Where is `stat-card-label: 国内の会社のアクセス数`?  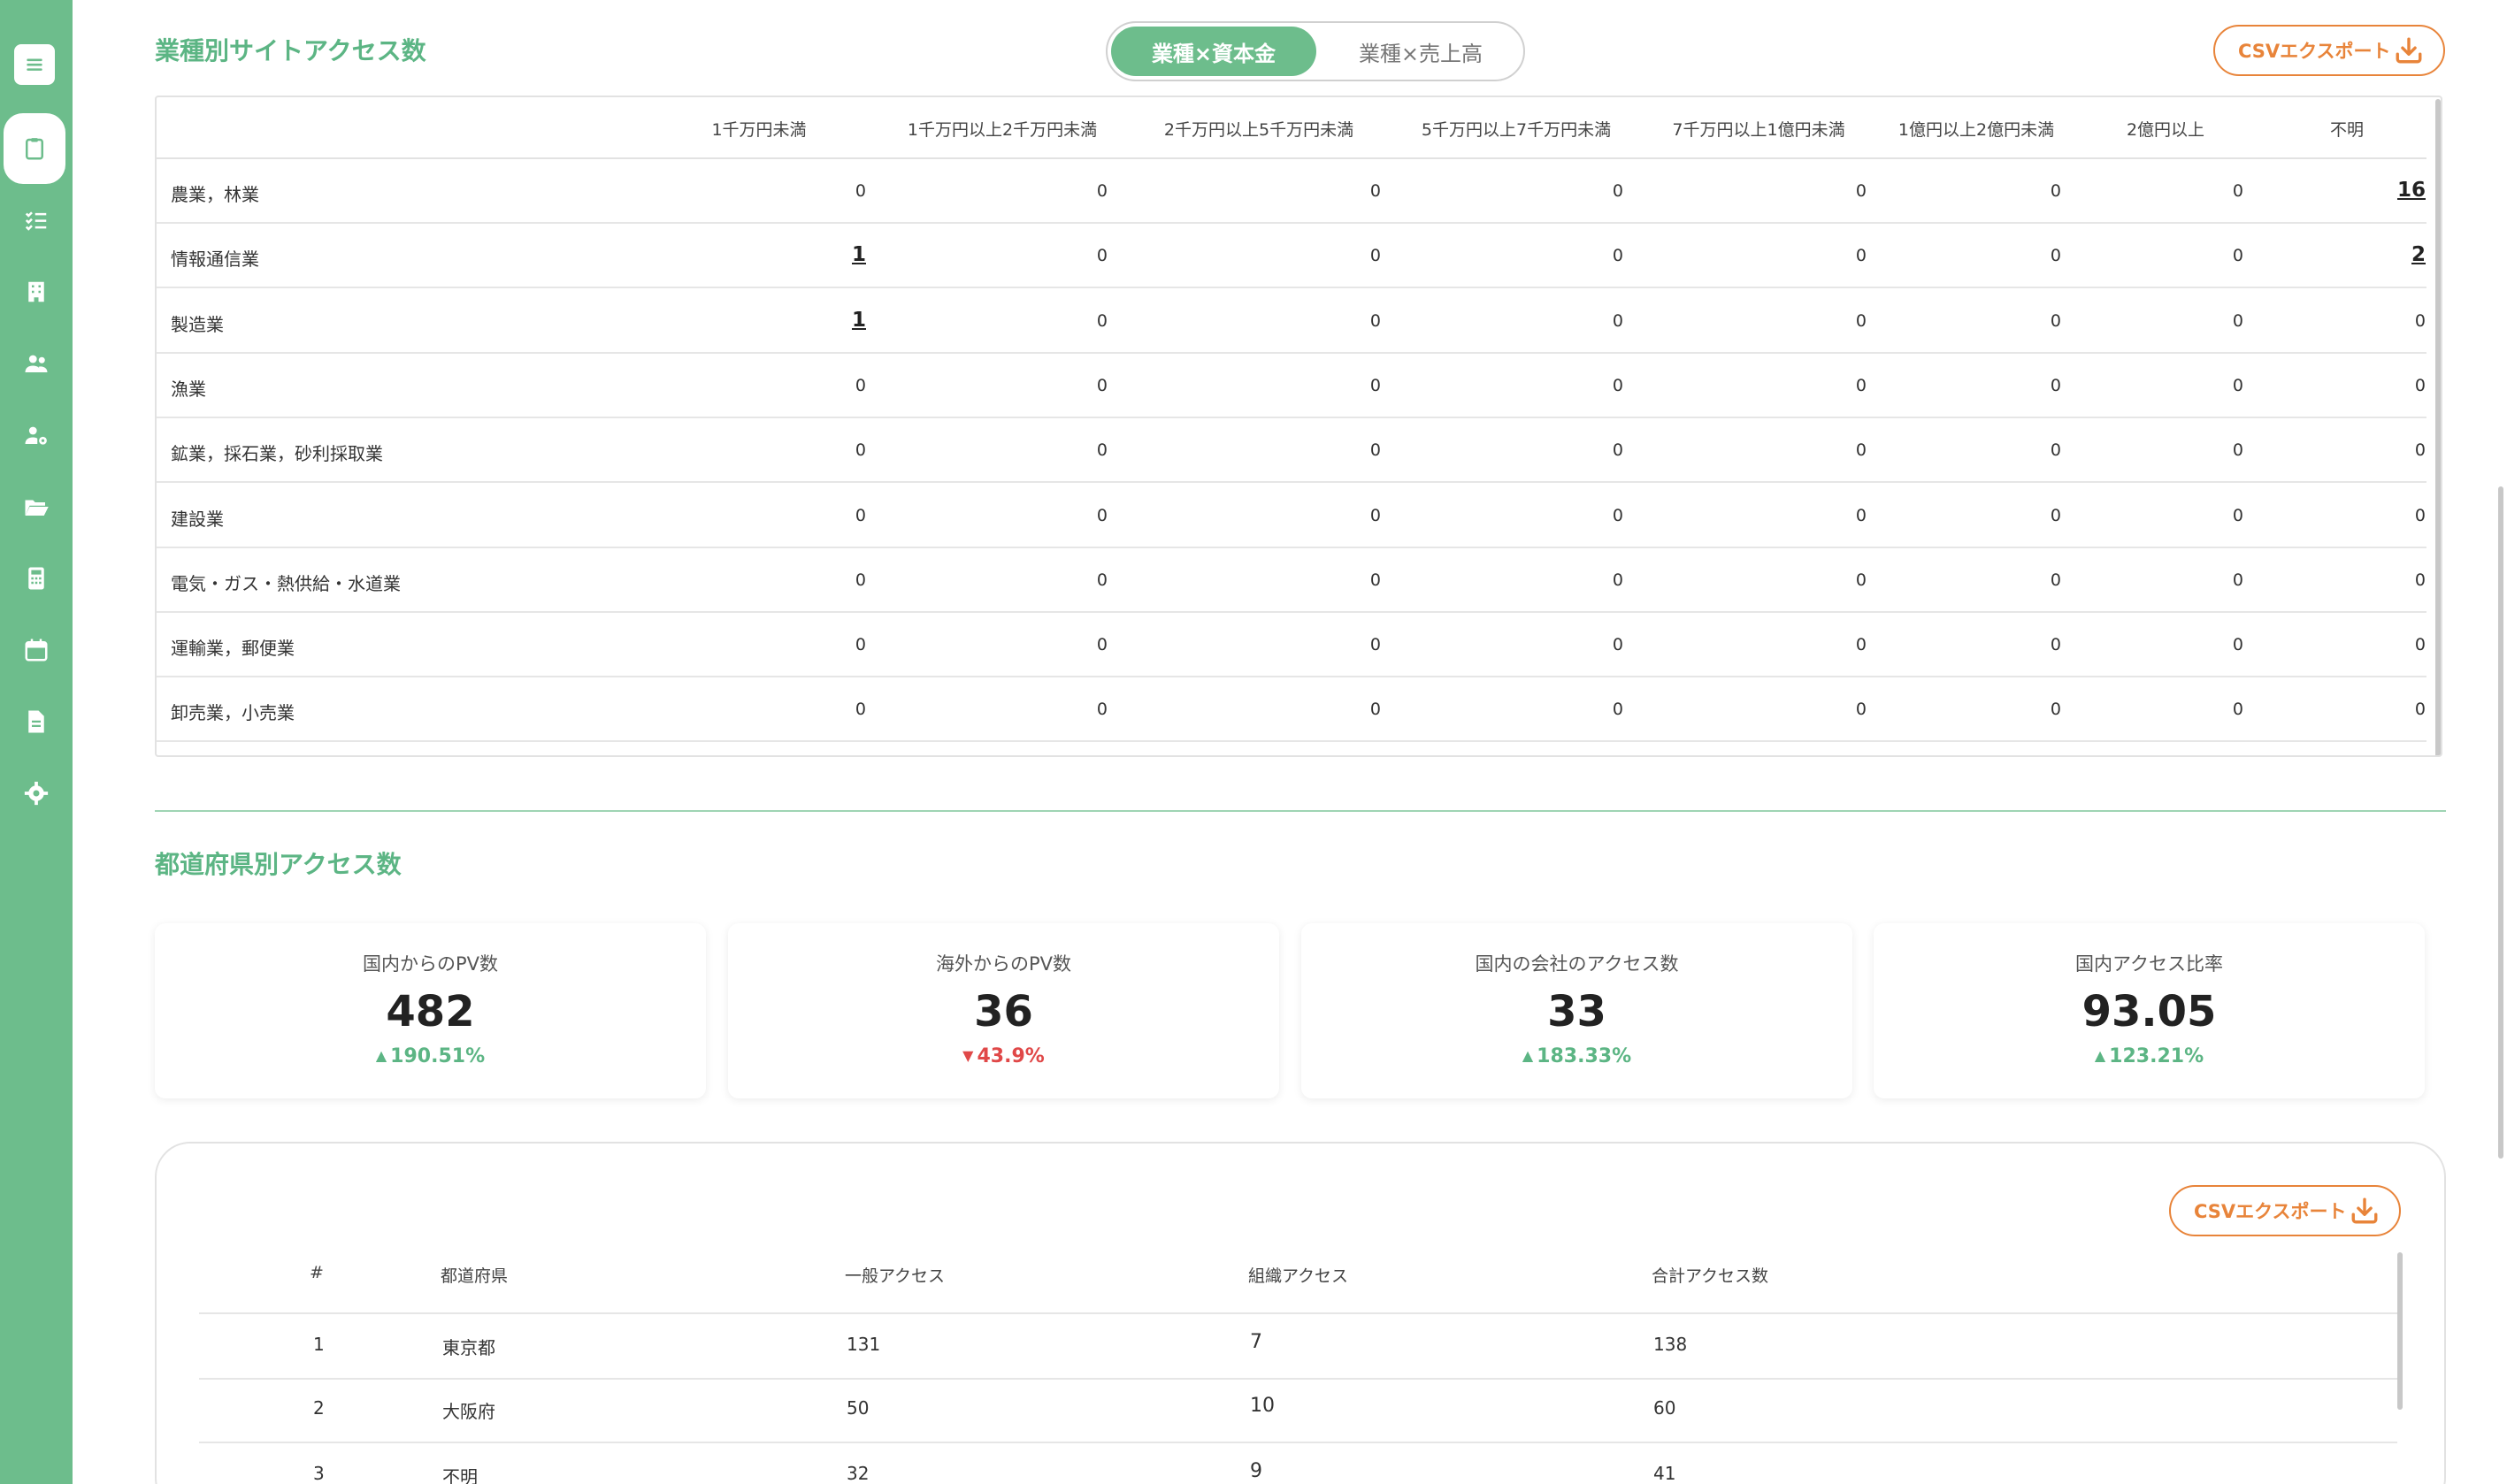
stat-card-label: 国内の会社のアクセス数 is located at coordinates (1577, 964).